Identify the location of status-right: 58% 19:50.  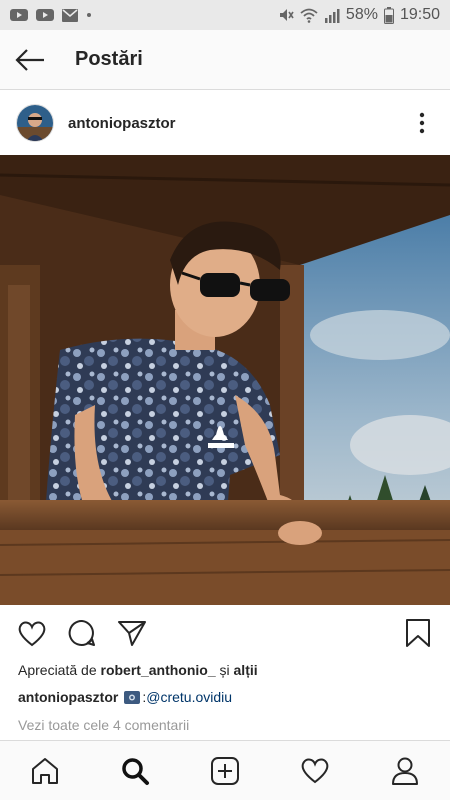
(359, 15).